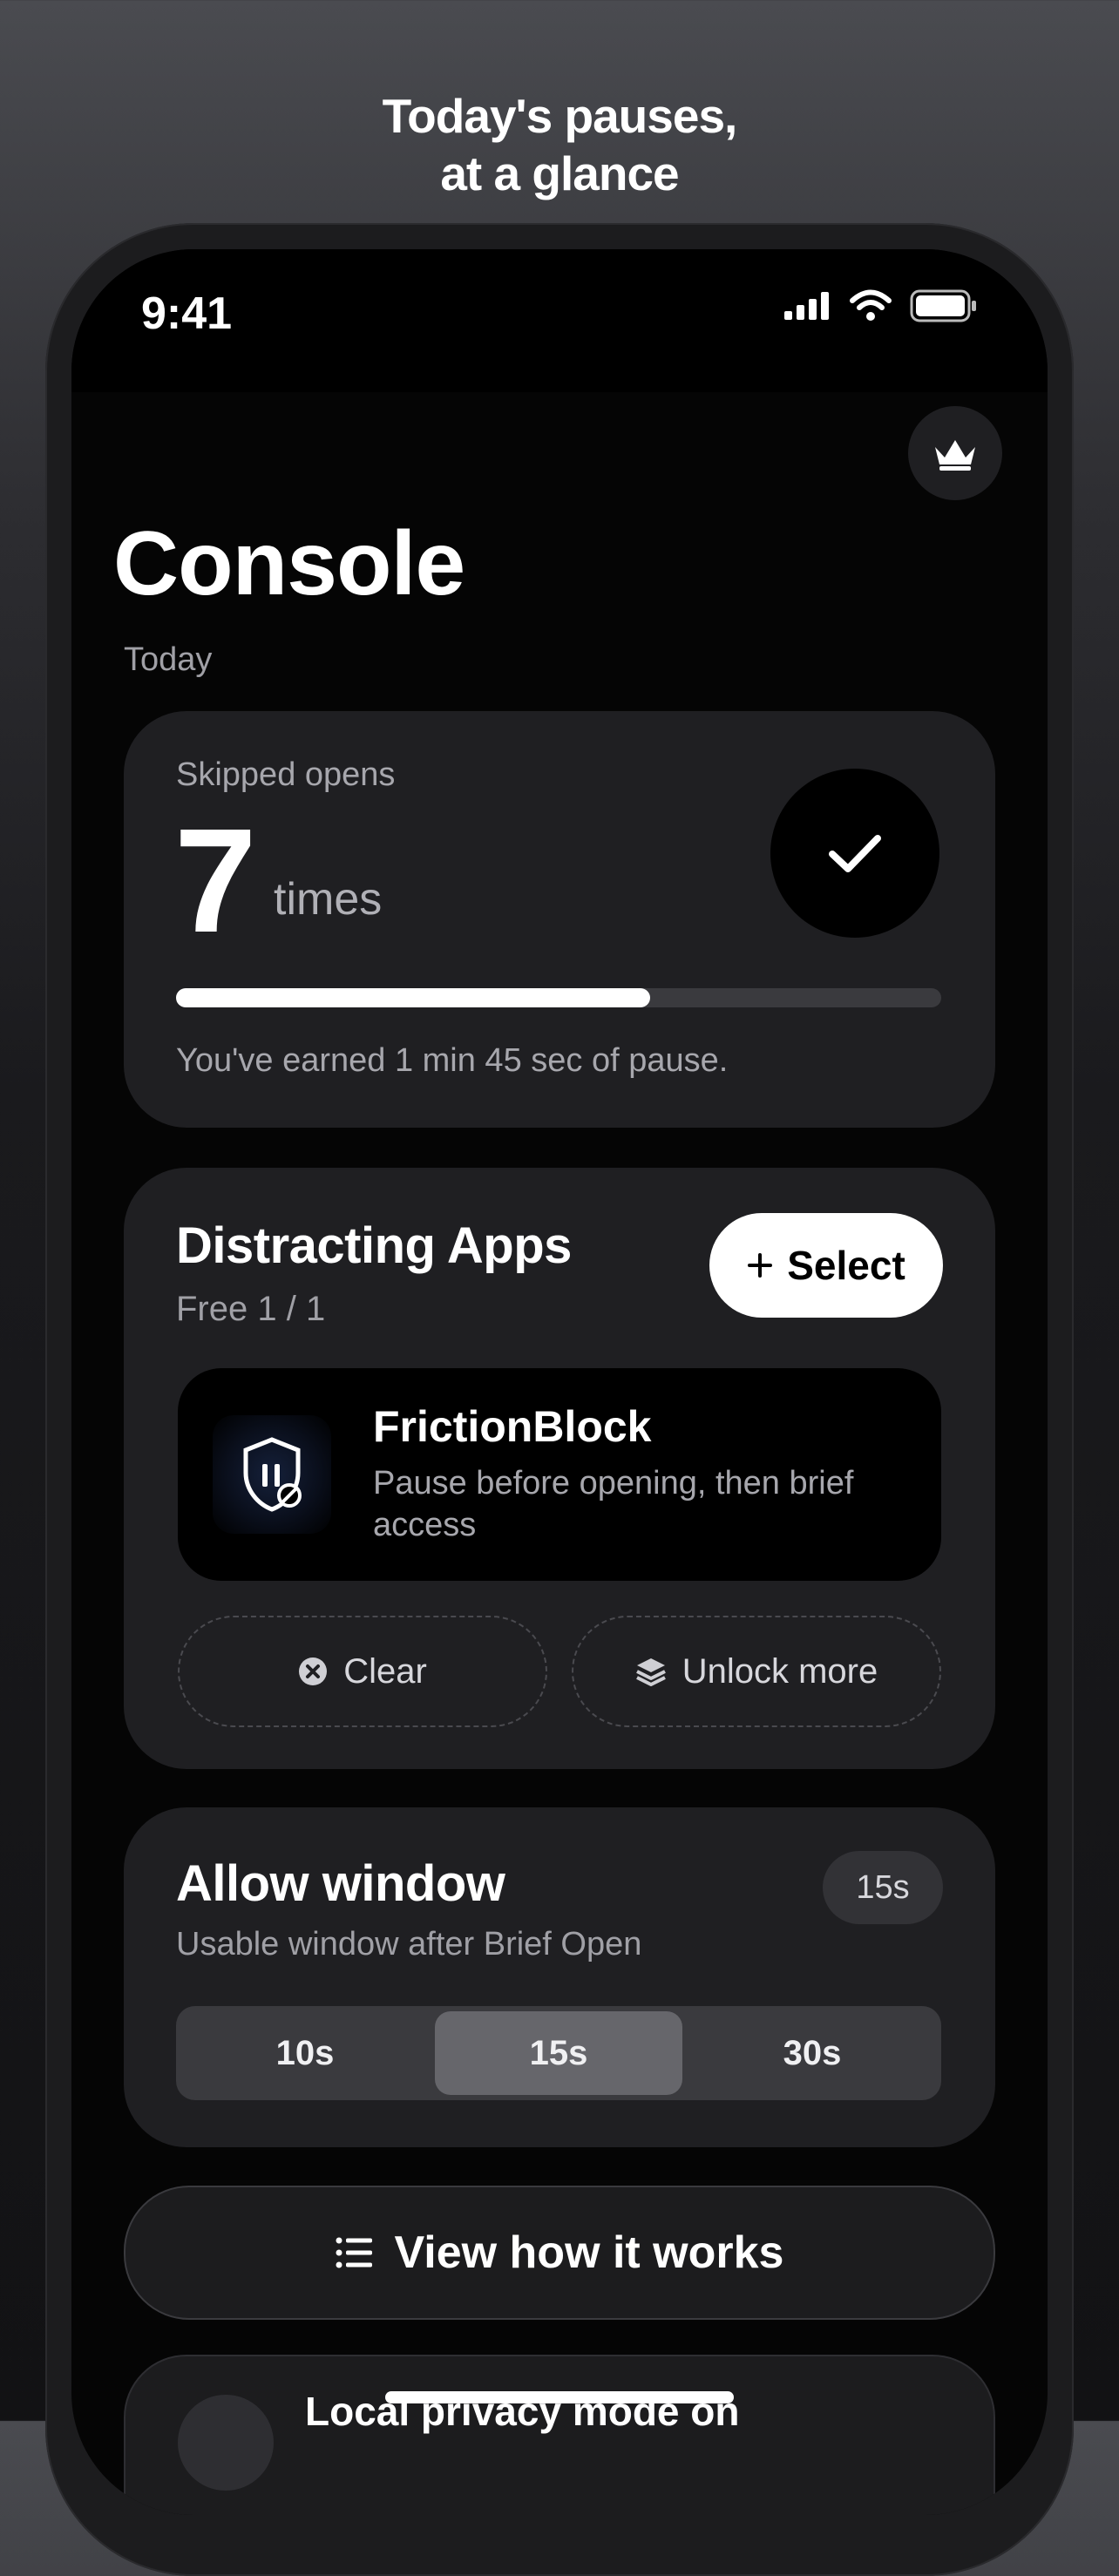 The width and height of the screenshot is (1119, 2576). What do you see at coordinates (226, 2443) in the screenshot?
I see `privacy-icon` at bounding box center [226, 2443].